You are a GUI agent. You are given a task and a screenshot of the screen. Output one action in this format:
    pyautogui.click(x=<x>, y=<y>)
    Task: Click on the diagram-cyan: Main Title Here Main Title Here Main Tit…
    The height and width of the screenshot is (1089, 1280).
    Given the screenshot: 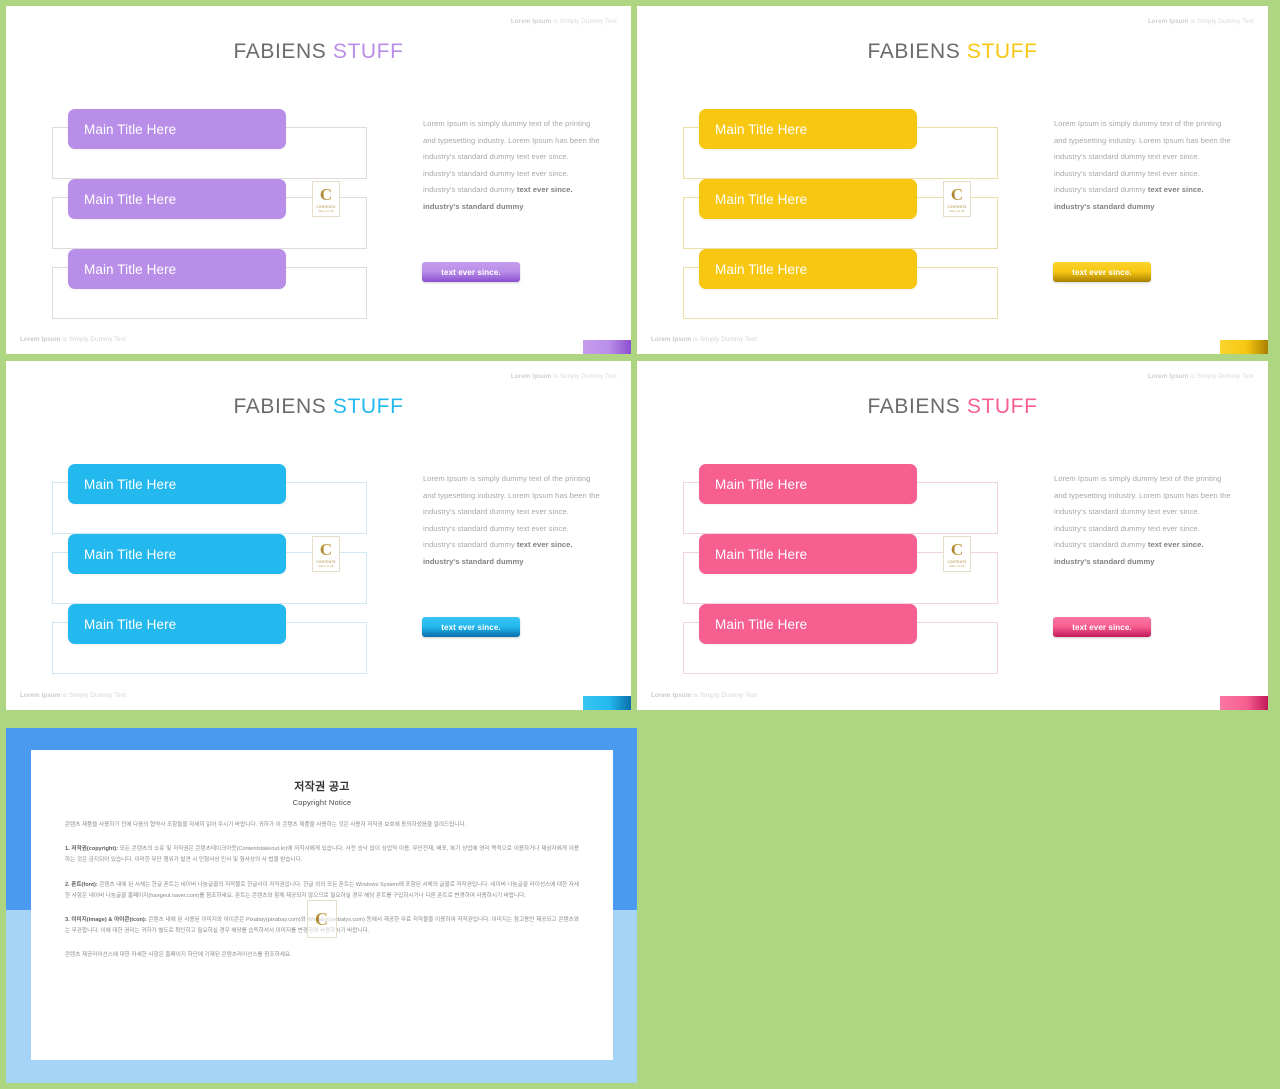 What is the action you would take?
    pyautogui.click(x=212, y=569)
    